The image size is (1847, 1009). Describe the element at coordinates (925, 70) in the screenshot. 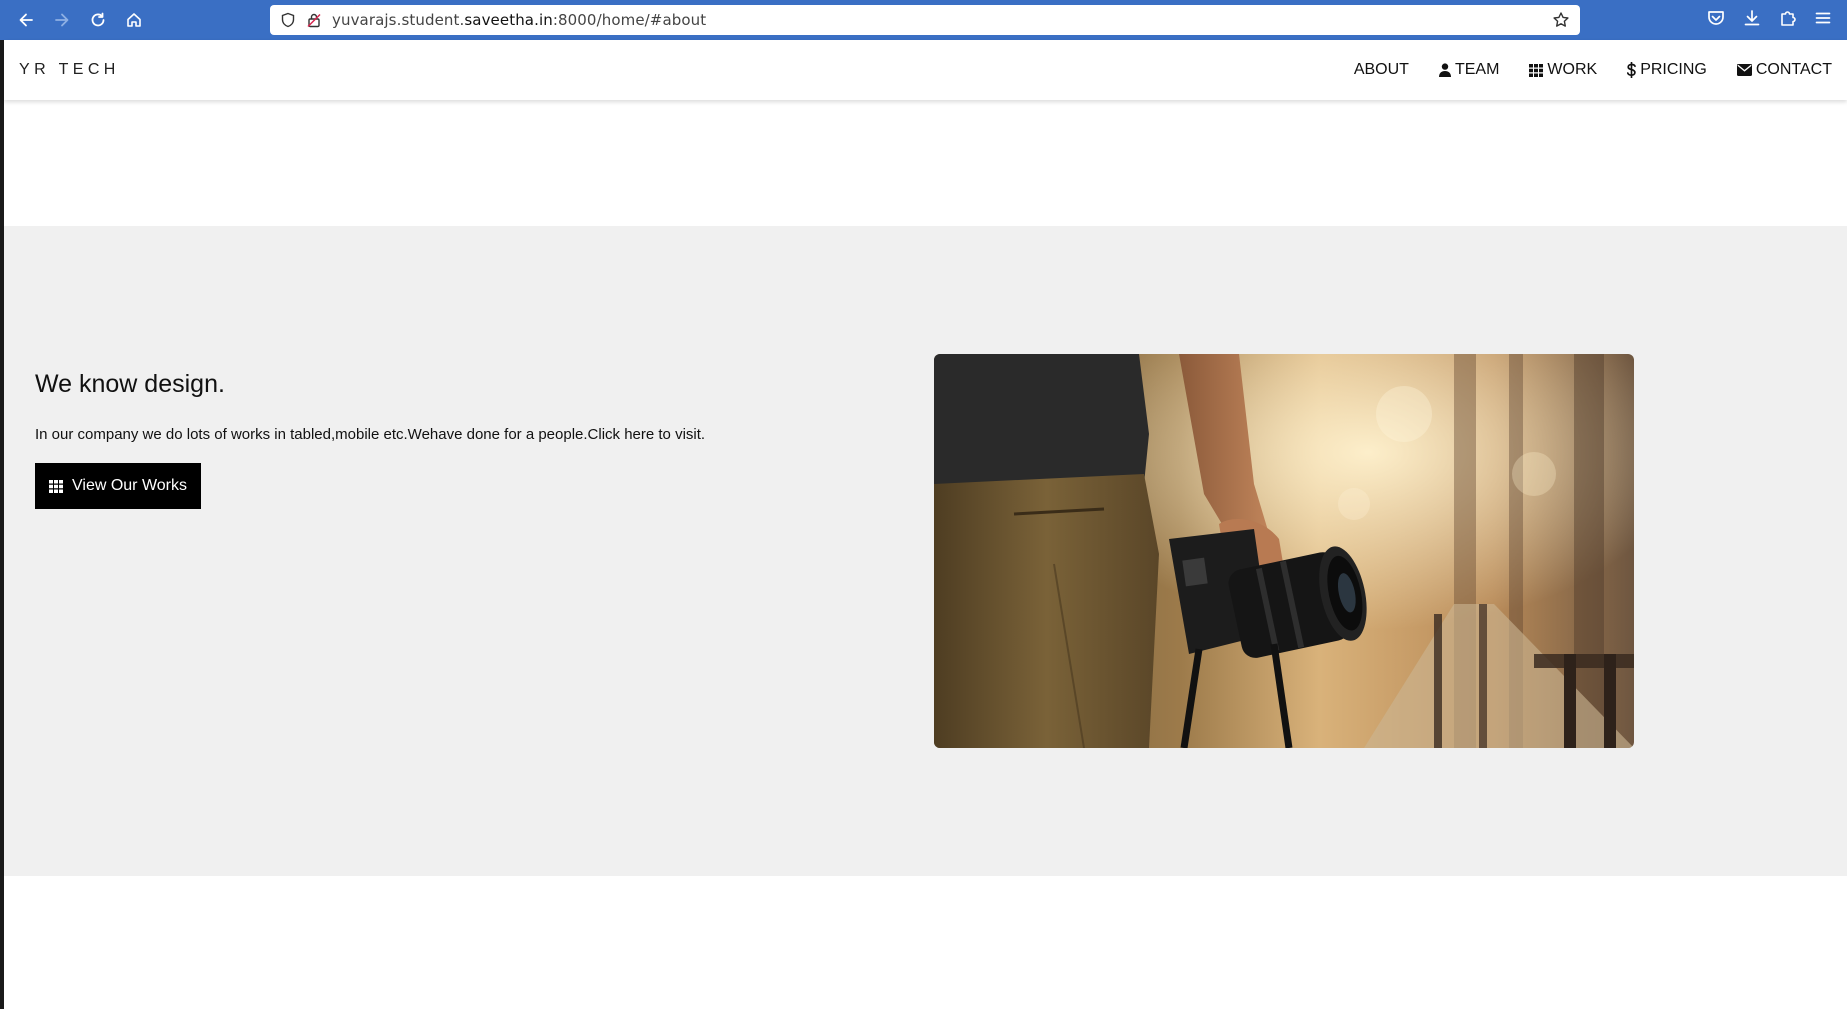

I see `site-header: YR TECH ABOUT TEAM WORK PRICING CONTACT` at that location.